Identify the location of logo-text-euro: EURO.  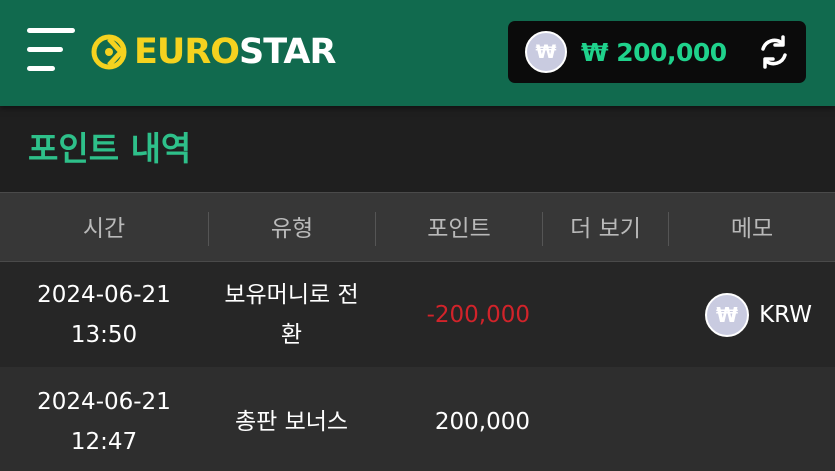
(187, 52).